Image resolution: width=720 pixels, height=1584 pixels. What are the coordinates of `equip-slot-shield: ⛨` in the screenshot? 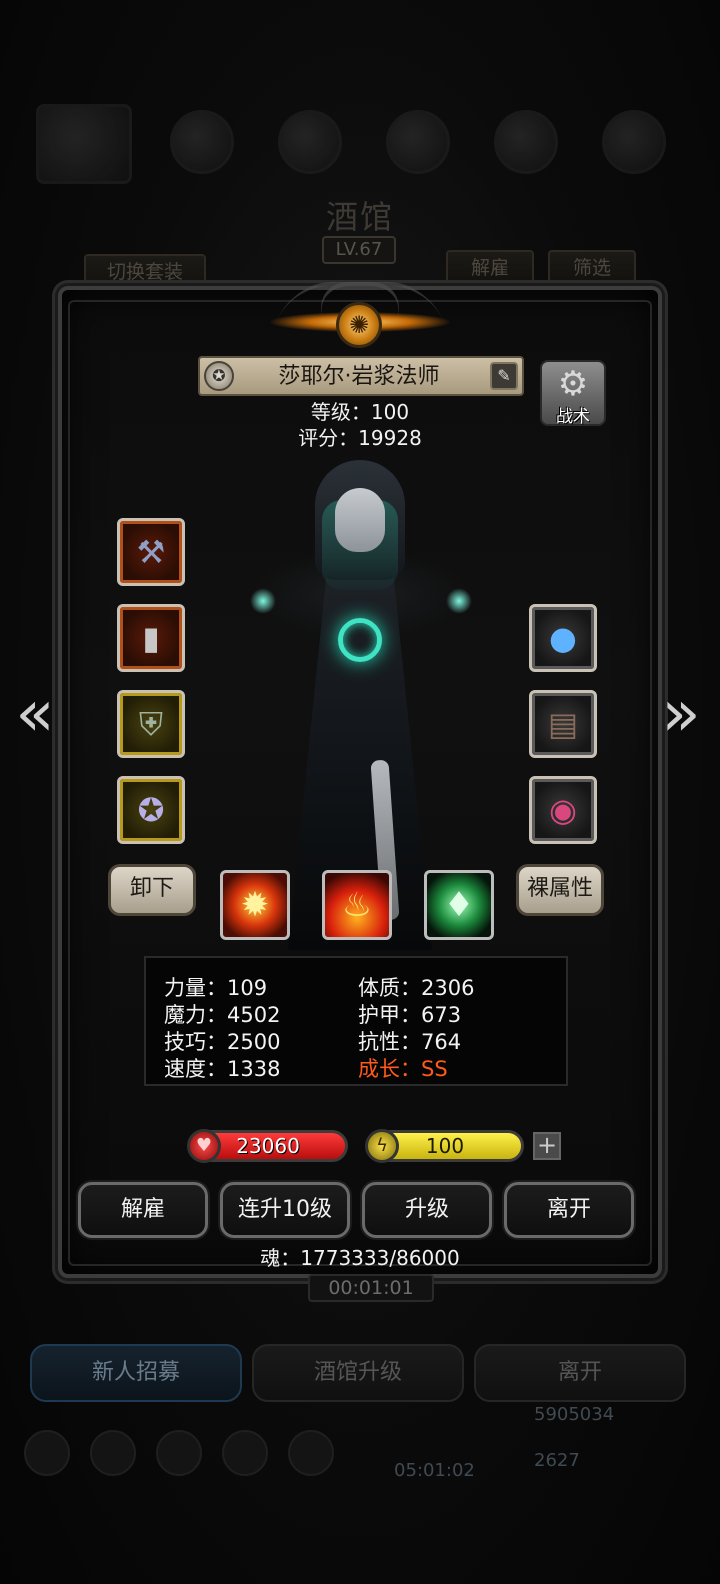 It's located at (151, 724).